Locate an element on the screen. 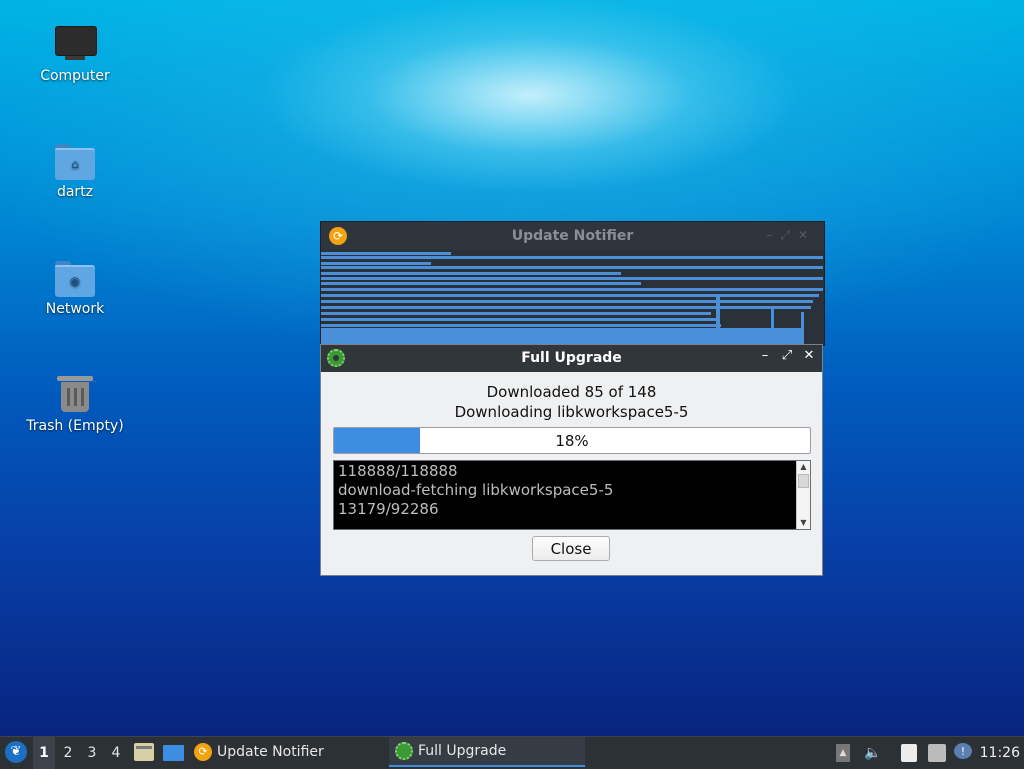 The width and height of the screenshot is (1024, 769). start-menu-icon: ❦ is located at coordinates (16, 752).